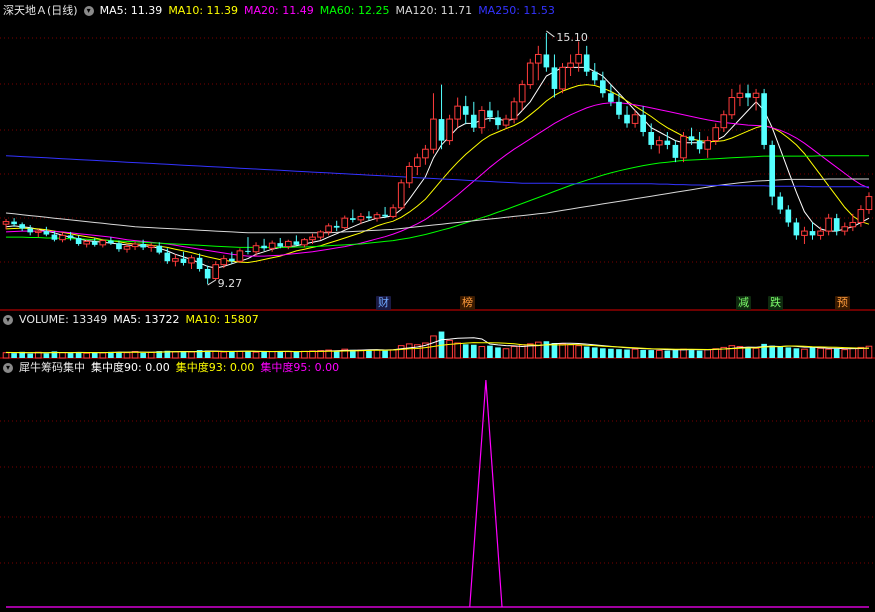  I want to click on concentration-spike, so click(486, 493).